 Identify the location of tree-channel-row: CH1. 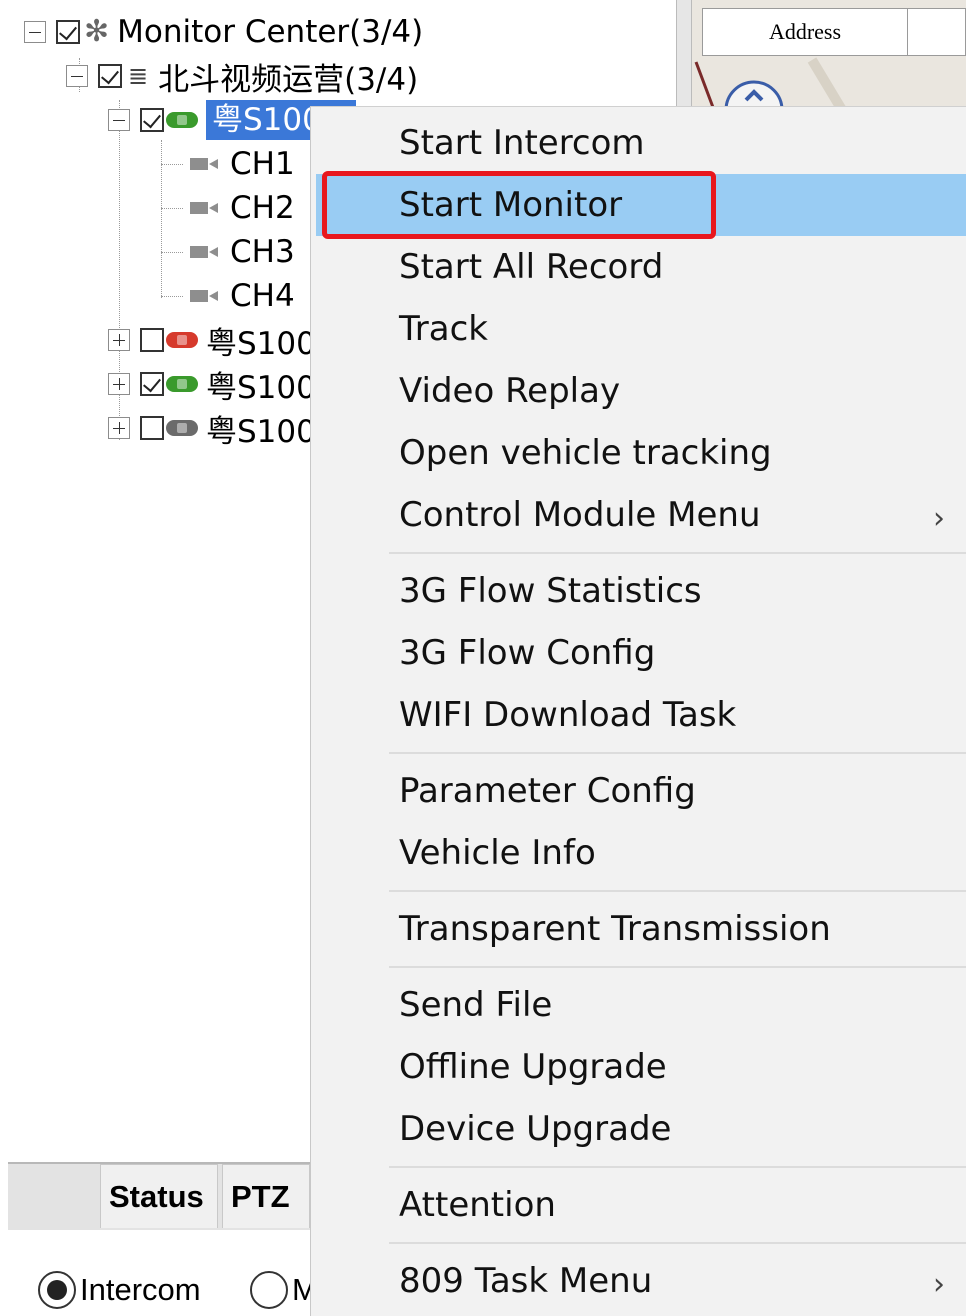
(242, 164).